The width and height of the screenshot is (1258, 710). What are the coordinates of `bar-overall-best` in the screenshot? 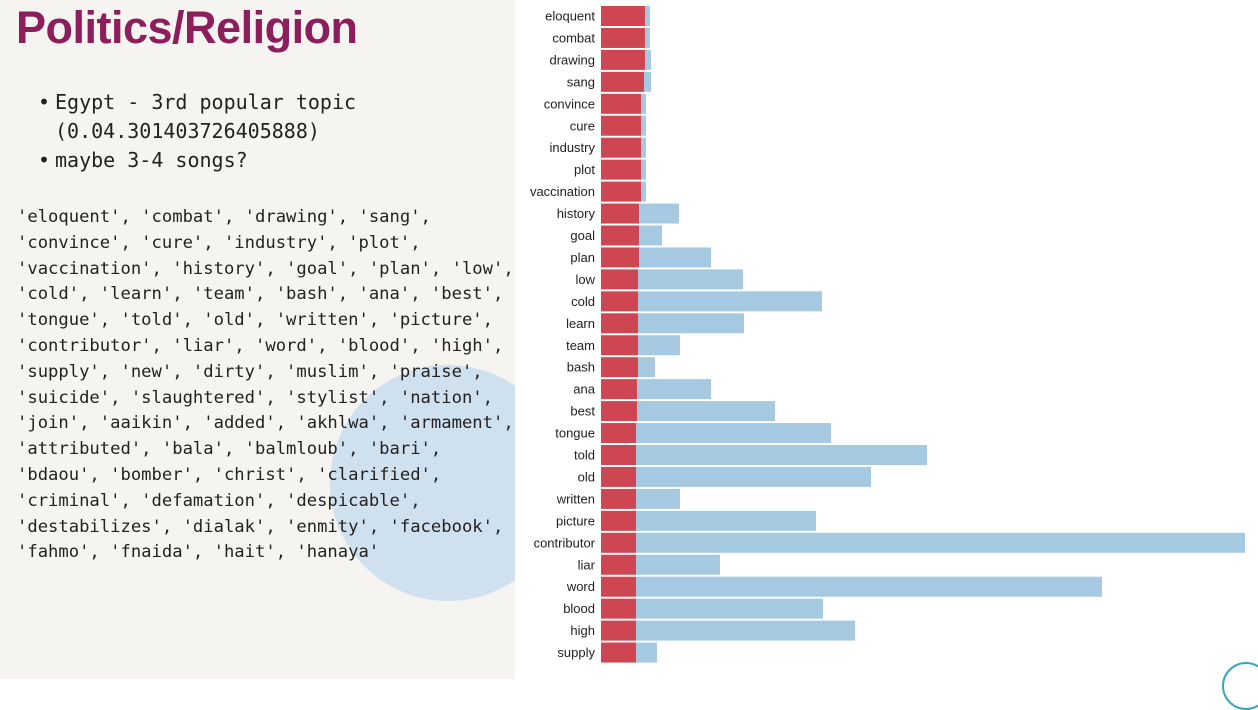 It's located at (706, 411).